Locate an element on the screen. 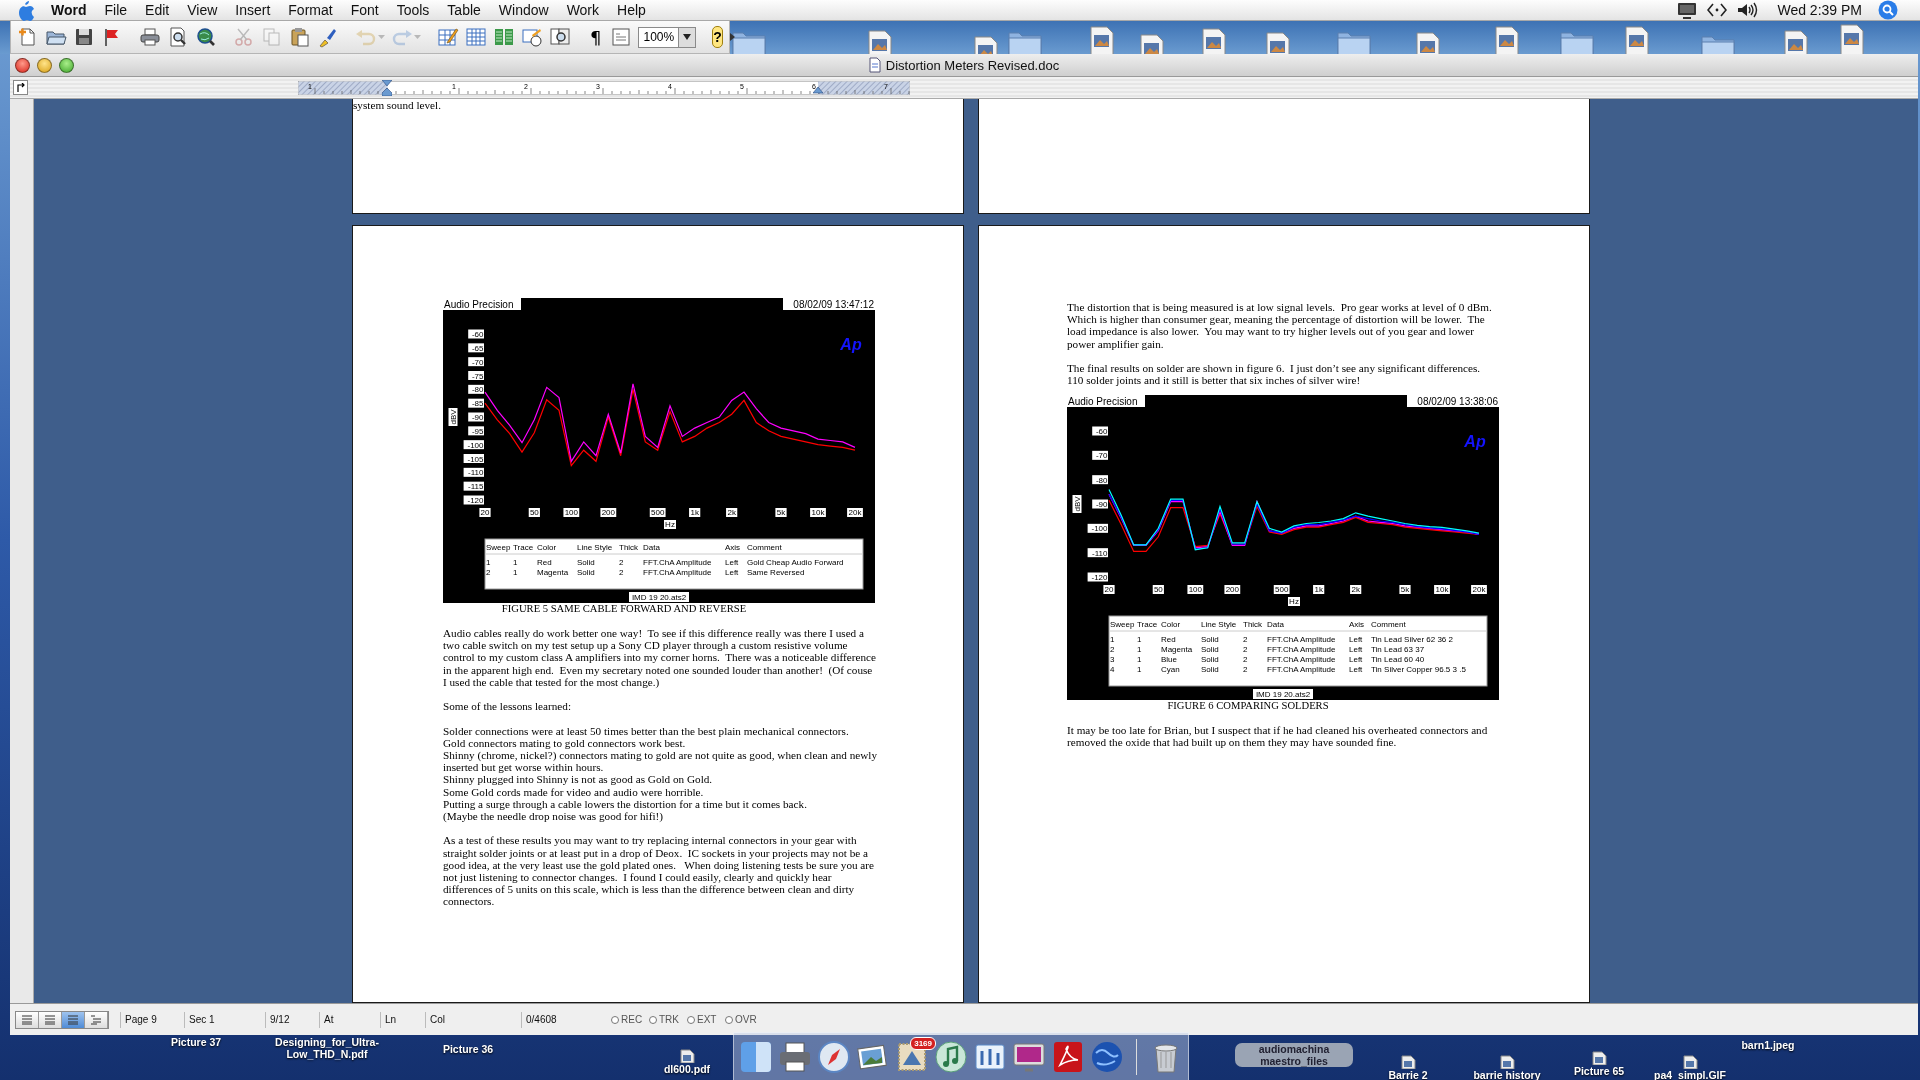 This screenshot has width=1920, height=1080. zoom-button is located at coordinates (66, 65).